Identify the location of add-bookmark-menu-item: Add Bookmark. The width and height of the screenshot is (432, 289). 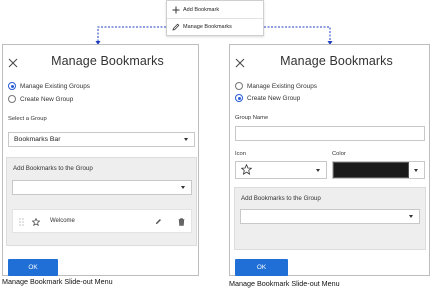
(215, 9).